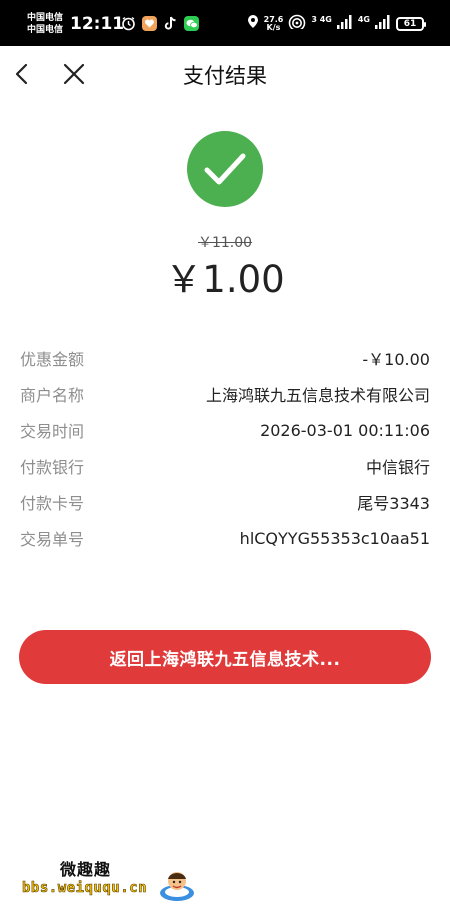 This screenshot has height=919, width=450. I want to click on detail-value: 中信银行, so click(397, 467).